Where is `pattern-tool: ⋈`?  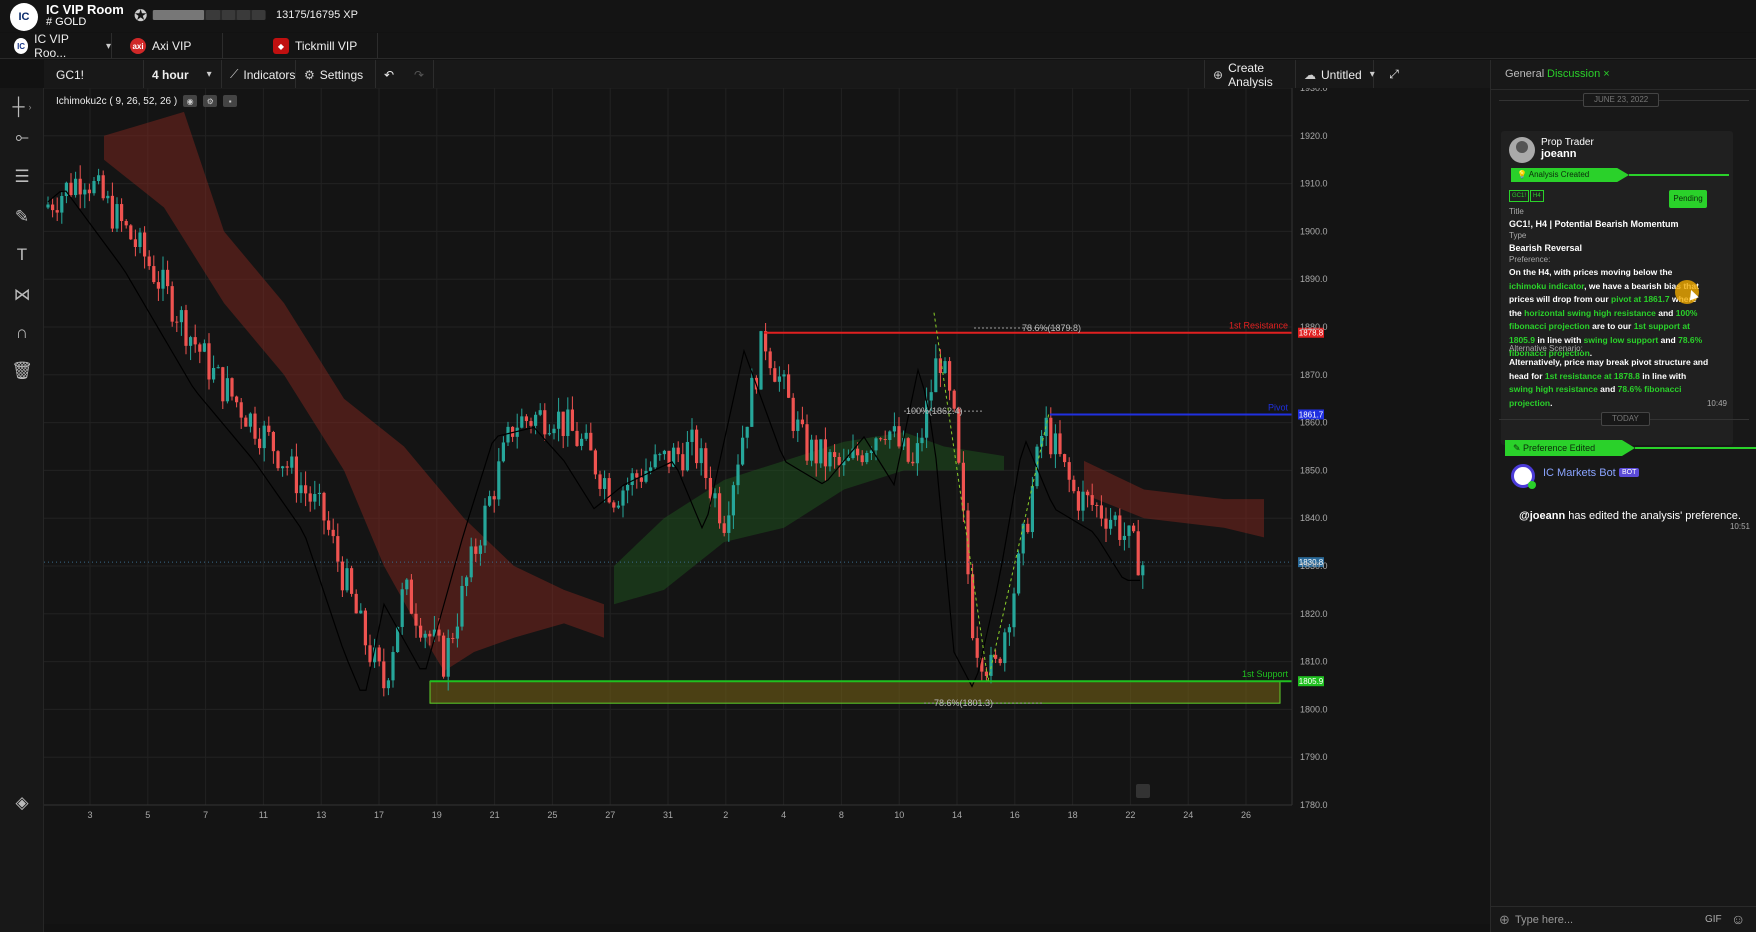 pattern-tool: ⋈ is located at coordinates (22, 295).